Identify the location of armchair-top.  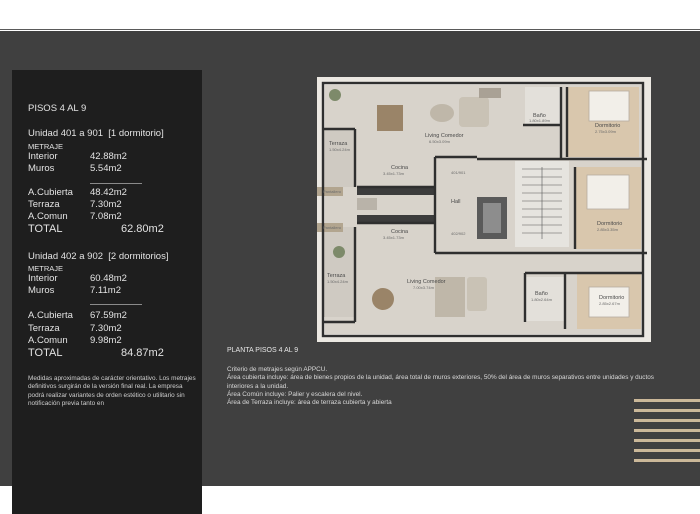
(490, 93).